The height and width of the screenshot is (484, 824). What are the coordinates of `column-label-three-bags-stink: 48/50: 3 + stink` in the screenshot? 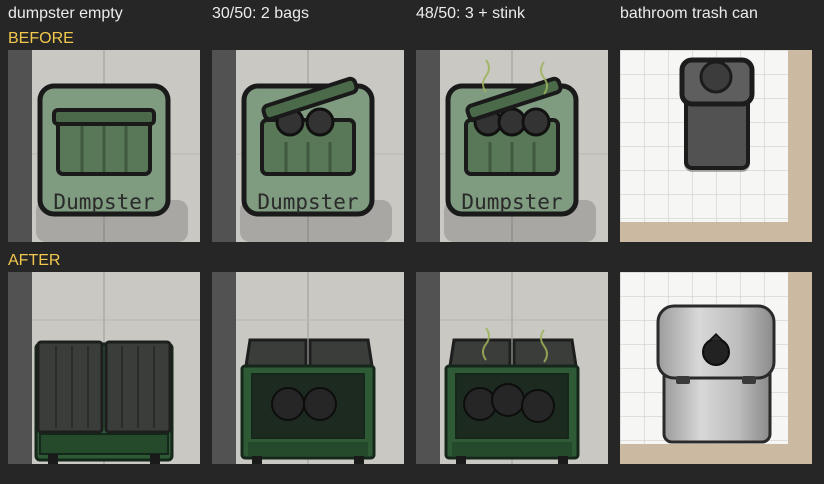 It's located at (470, 13).